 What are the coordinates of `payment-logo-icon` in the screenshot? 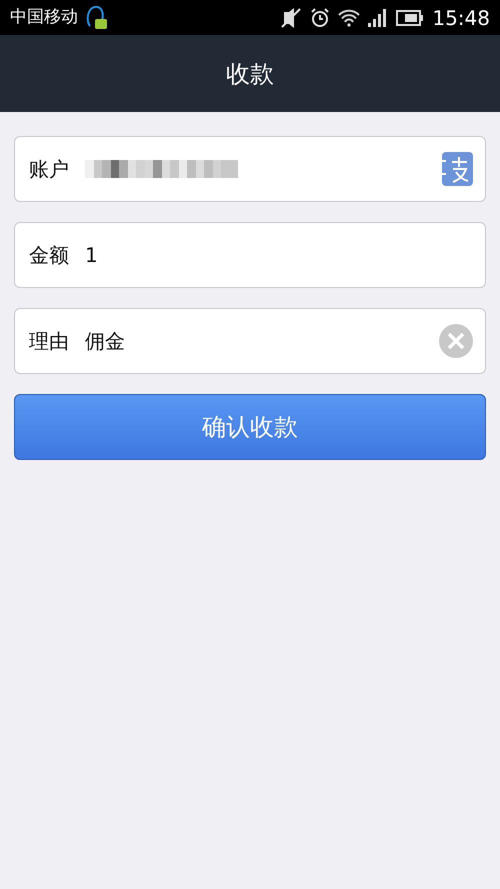 It's located at (457, 169).